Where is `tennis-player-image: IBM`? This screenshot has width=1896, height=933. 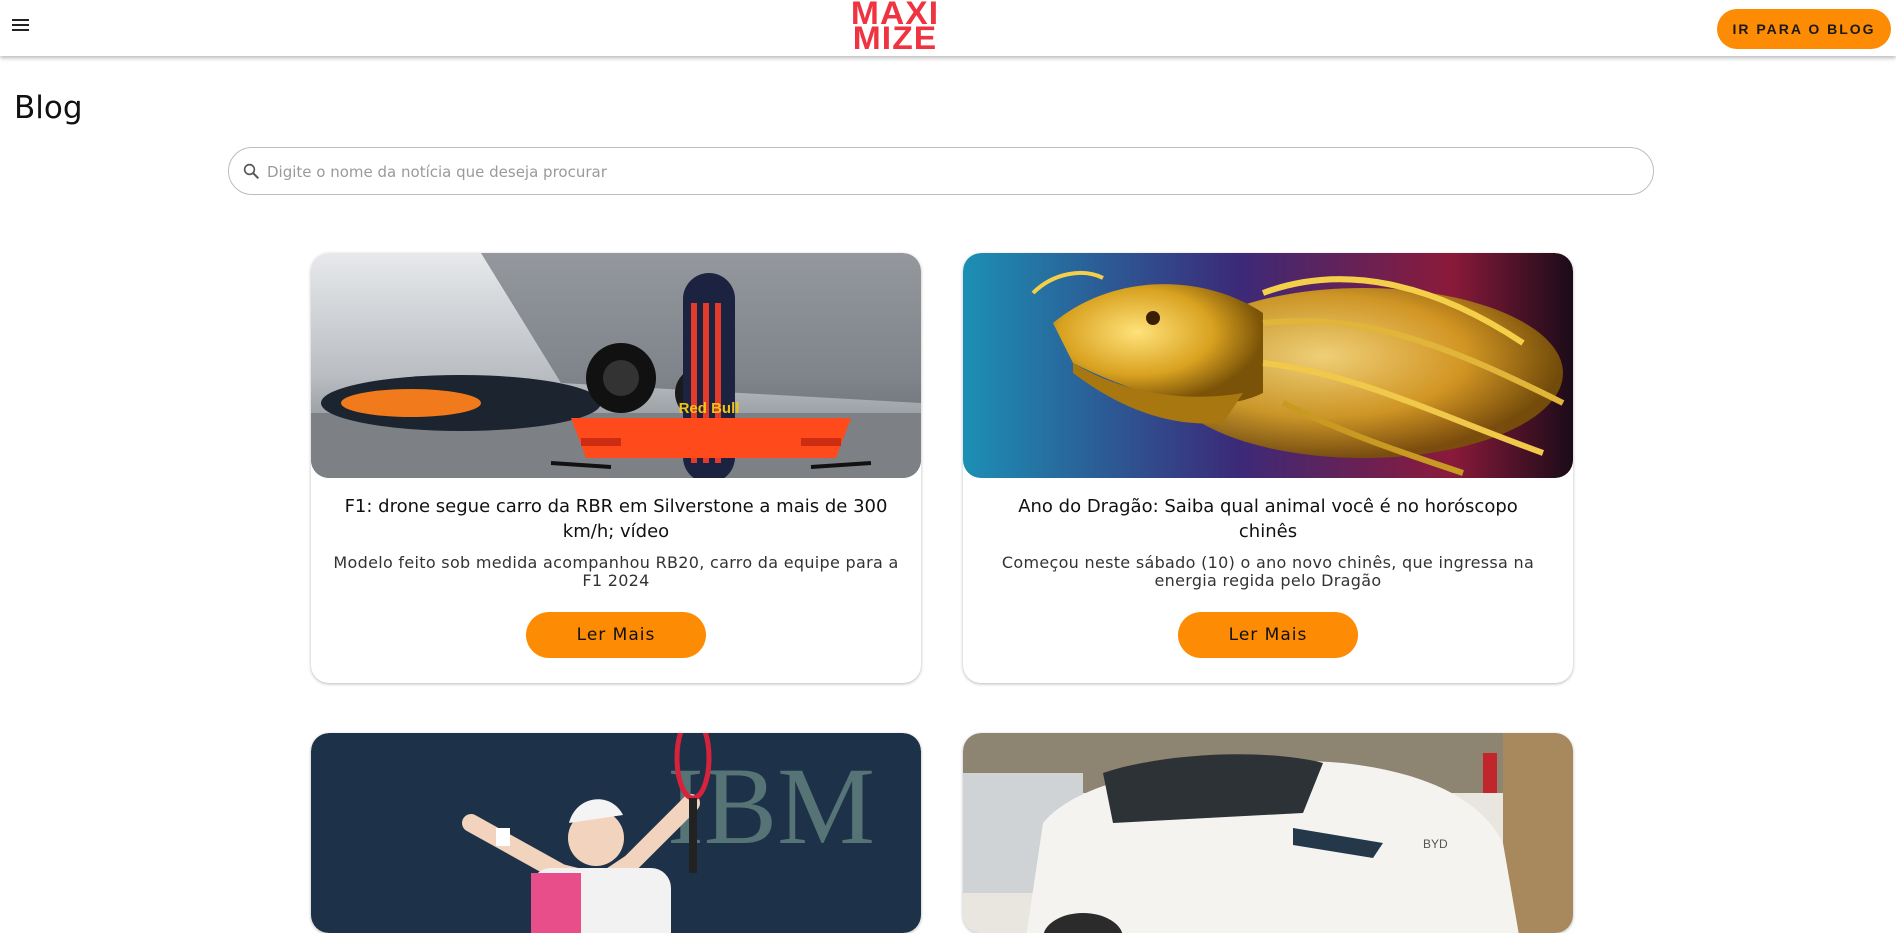 tennis-player-image: IBM is located at coordinates (616, 833).